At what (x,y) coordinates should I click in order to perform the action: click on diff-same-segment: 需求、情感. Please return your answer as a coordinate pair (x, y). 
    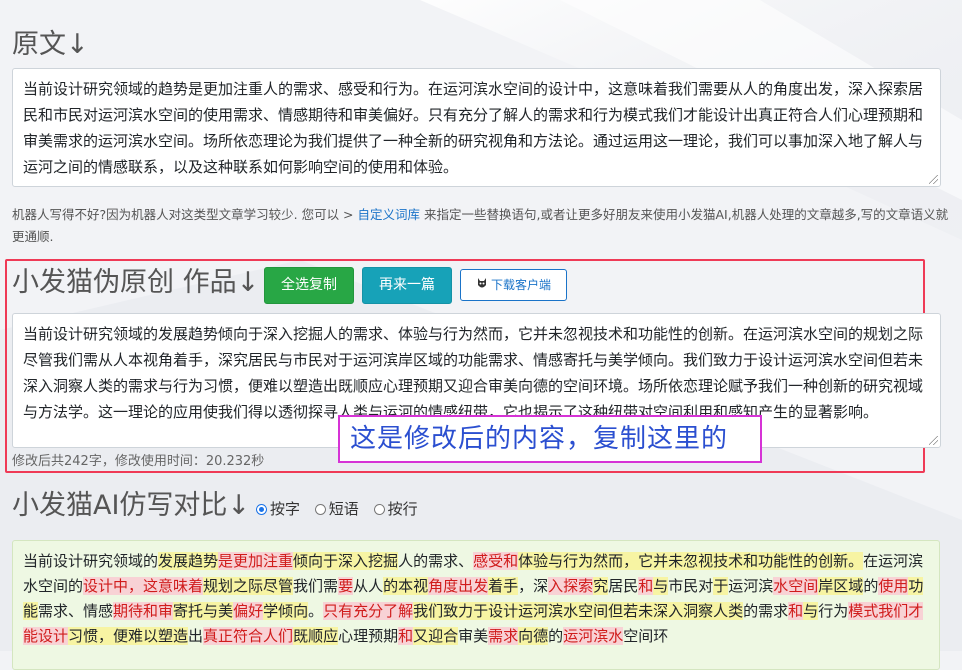
    Looking at the image, I should click on (76, 611).